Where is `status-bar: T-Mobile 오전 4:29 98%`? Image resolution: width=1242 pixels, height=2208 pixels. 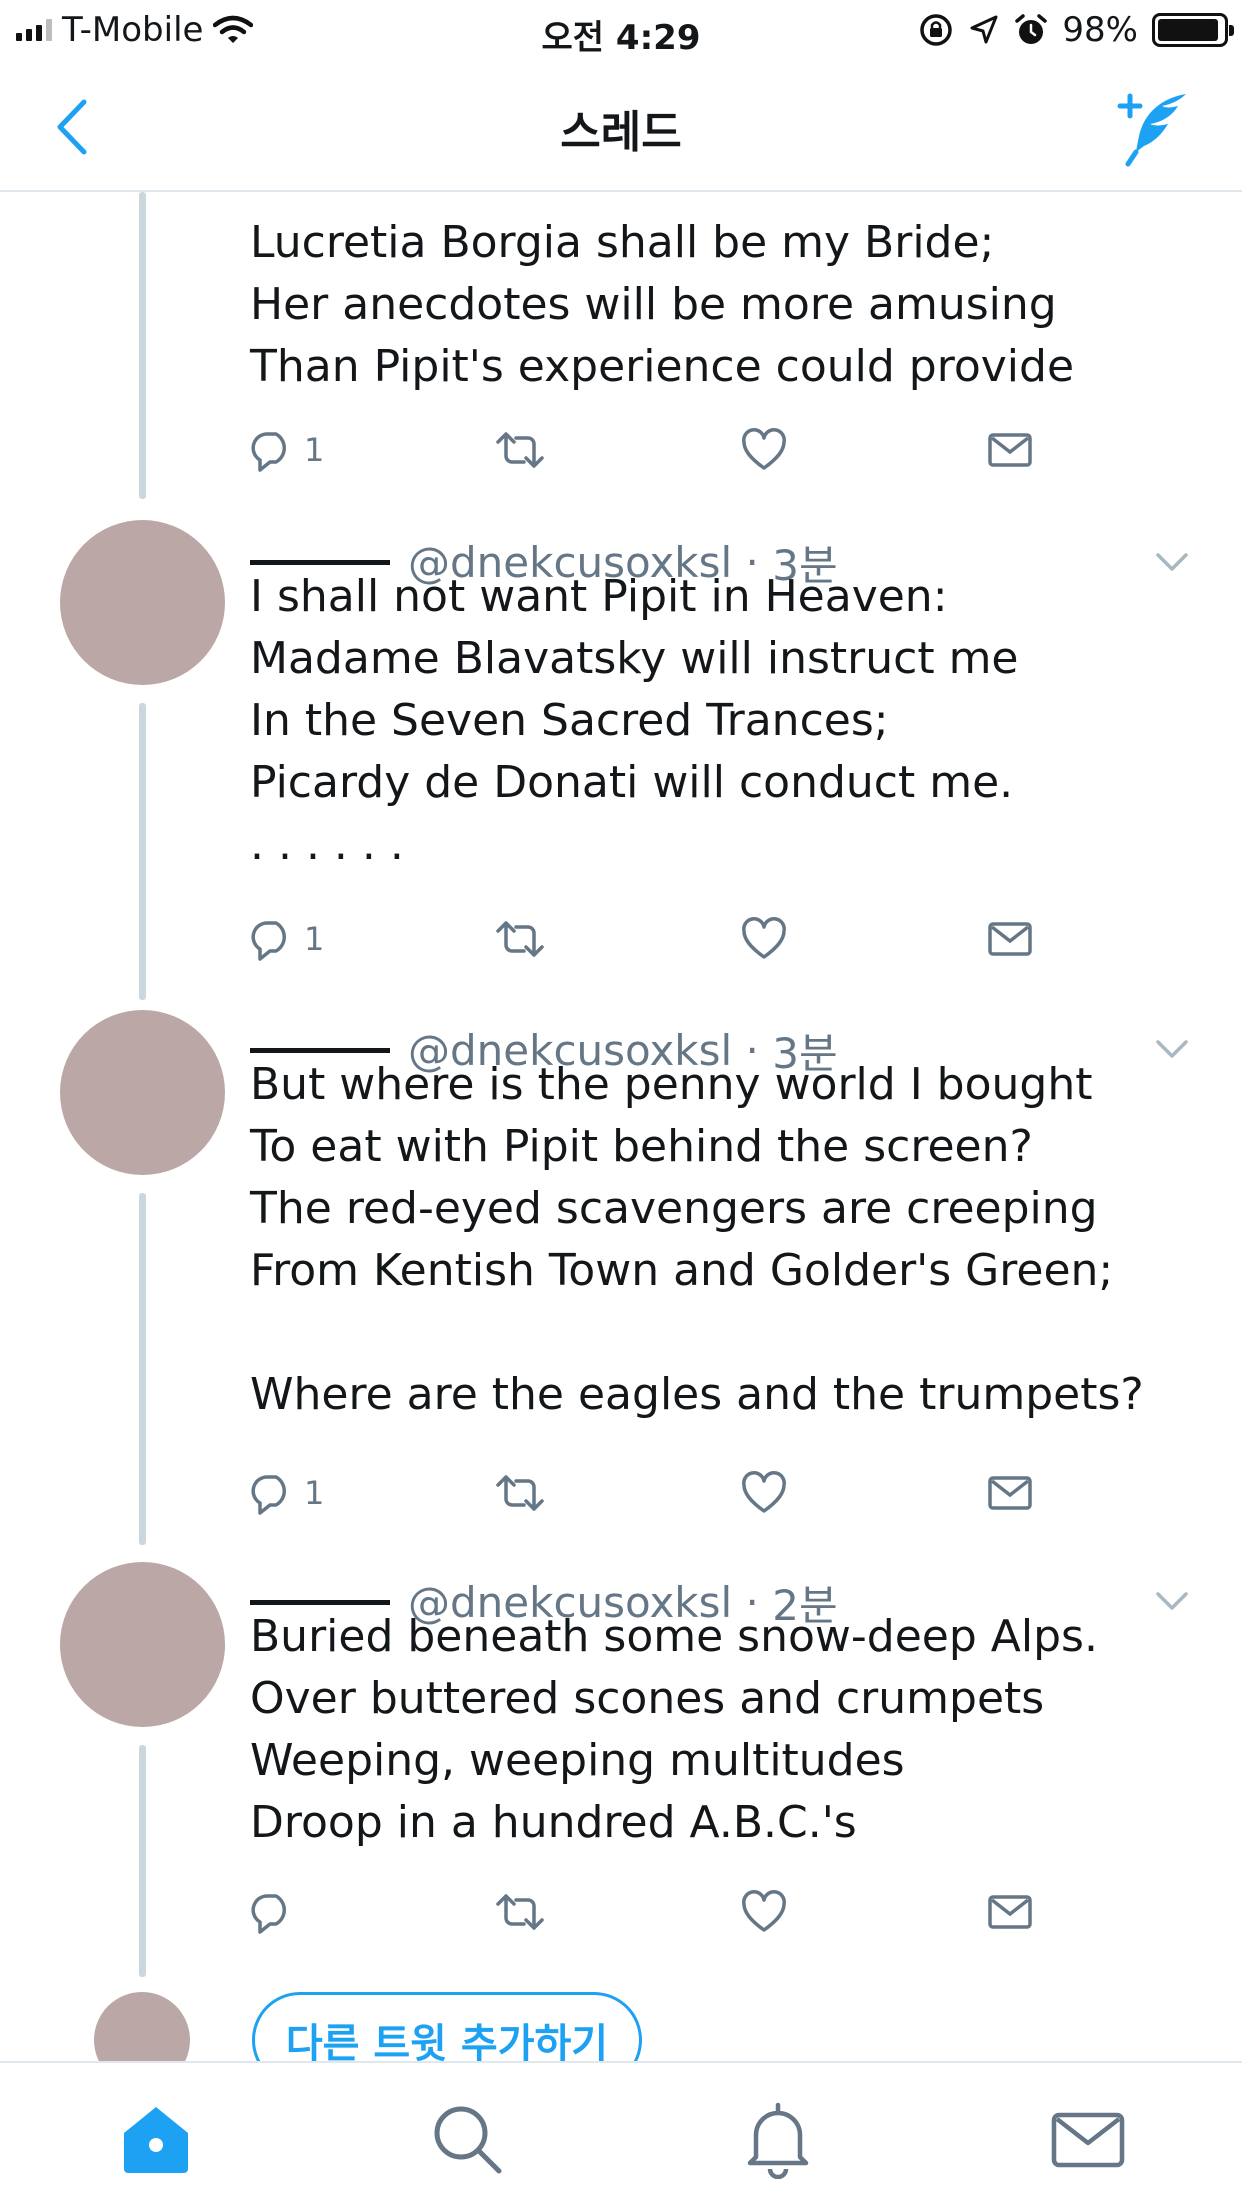 status-bar: T-Mobile 오전 4:29 98% is located at coordinates (621, 31).